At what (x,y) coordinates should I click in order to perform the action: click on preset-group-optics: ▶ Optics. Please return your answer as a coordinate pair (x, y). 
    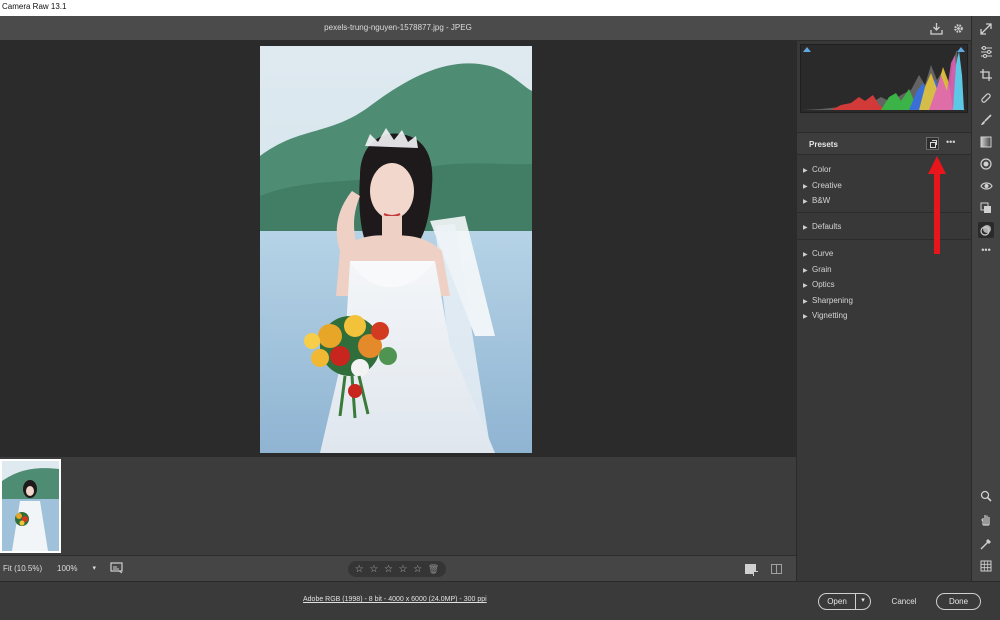
    Looking at the image, I should click on (819, 286).